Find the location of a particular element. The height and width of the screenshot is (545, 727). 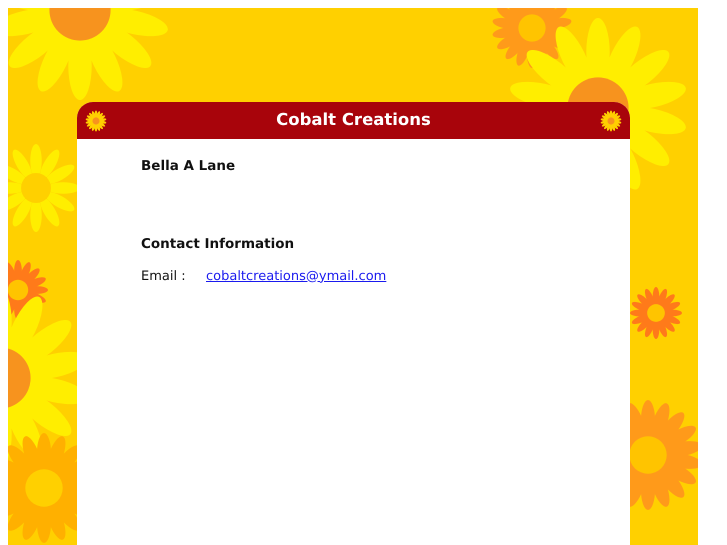

person-name: Bella A Lane is located at coordinates (188, 166).